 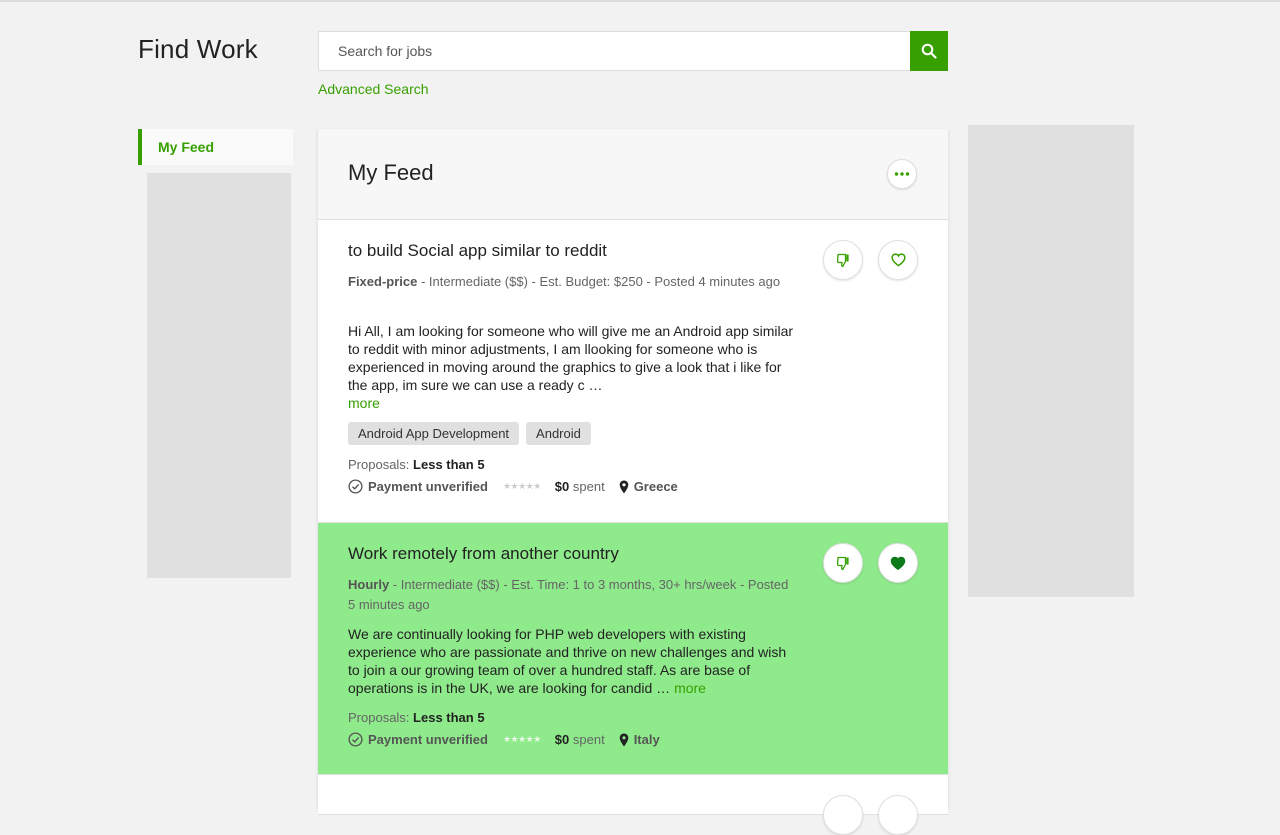 I want to click on sidebar-item-my-feed: My Feed, so click(x=215, y=147).